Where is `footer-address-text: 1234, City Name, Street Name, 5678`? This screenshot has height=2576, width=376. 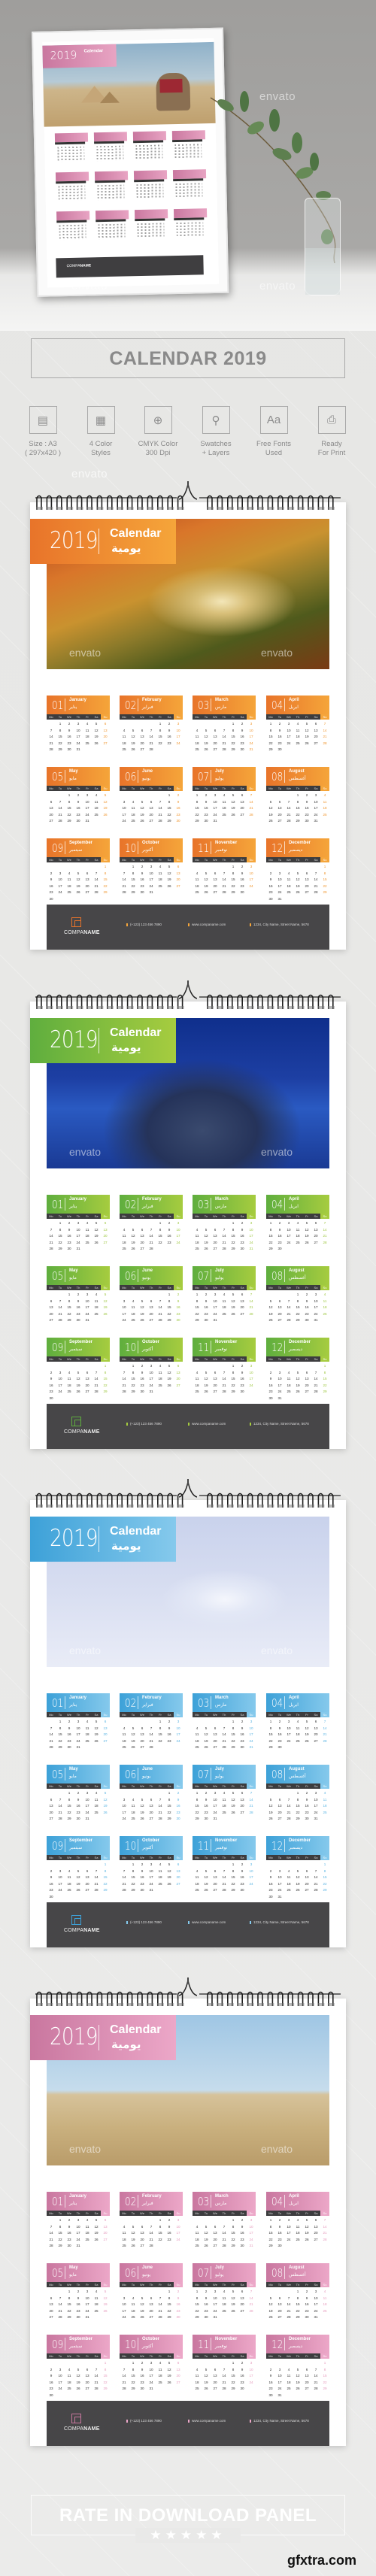
footer-address-text: 1234, City Name, Street Name, 5678 is located at coordinates (281, 2421).